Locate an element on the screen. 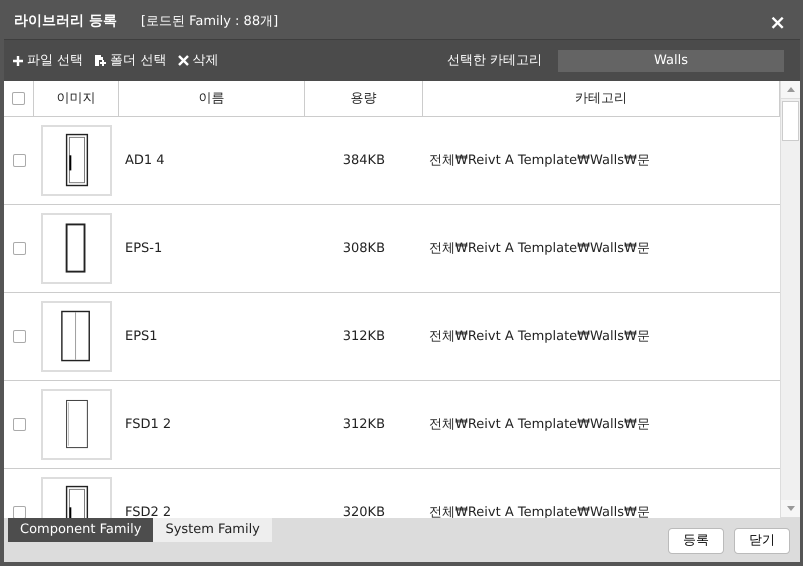 Image resolution: width=803 pixels, height=566 pixels. close-button: × is located at coordinates (777, 22).